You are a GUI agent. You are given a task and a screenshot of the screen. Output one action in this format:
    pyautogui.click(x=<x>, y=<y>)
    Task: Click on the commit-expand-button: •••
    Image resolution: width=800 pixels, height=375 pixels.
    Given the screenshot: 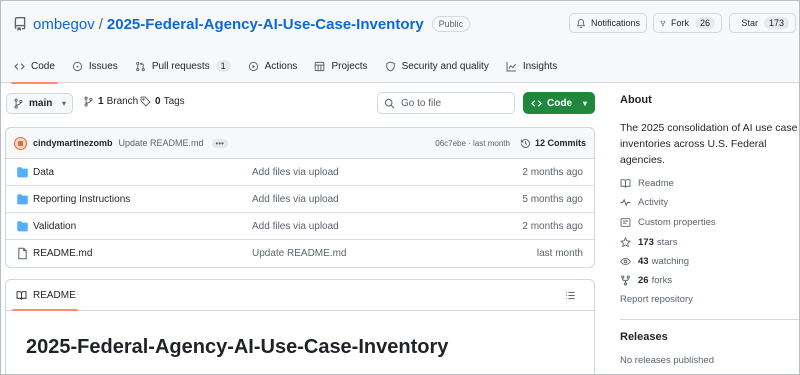 What is the action you would take?
    pyautogui.click(x=219, y=143)
    